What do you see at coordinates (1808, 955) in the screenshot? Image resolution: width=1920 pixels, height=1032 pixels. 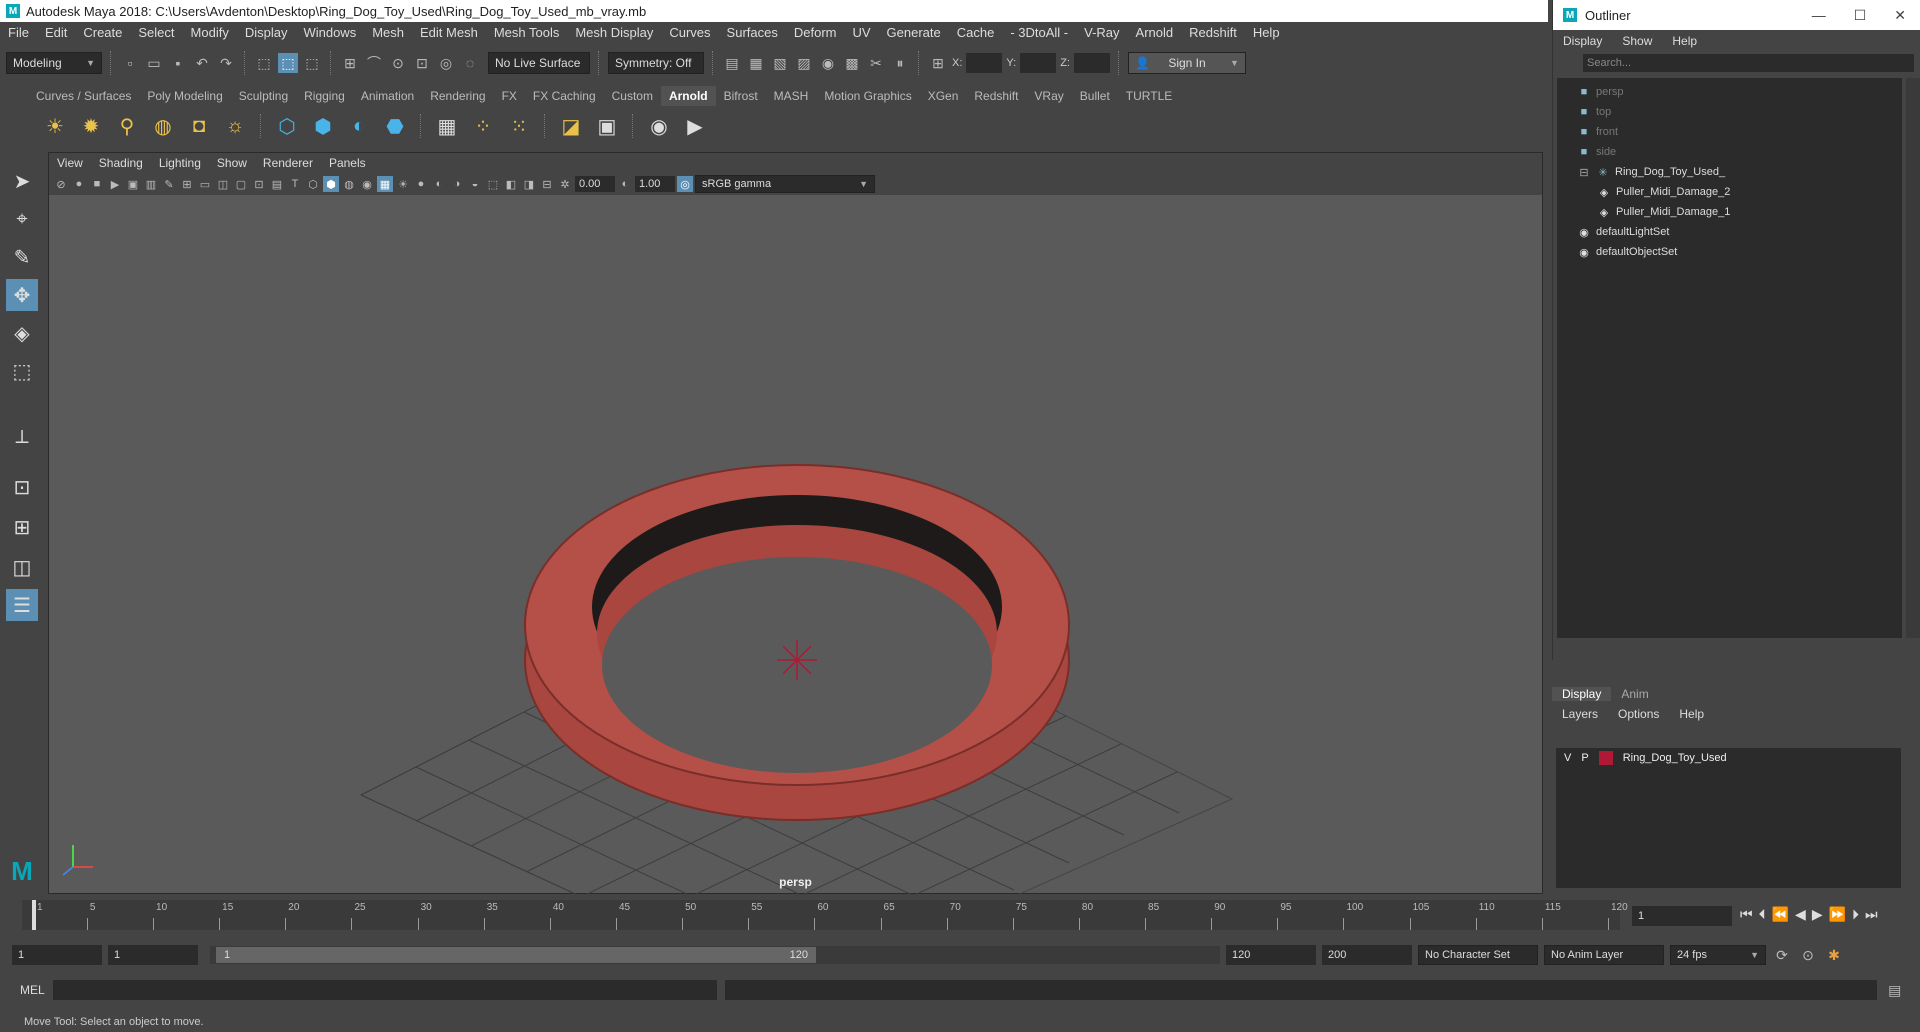 I see `auto-key-icon: ⊙` at bounding box center [1808, 955].